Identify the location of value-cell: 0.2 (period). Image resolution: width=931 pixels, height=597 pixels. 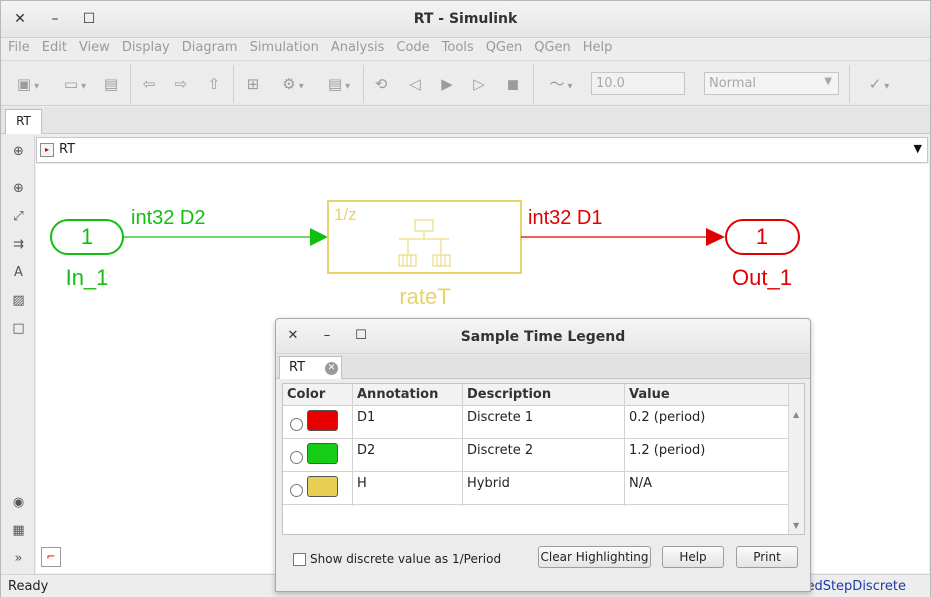
(667, 417).